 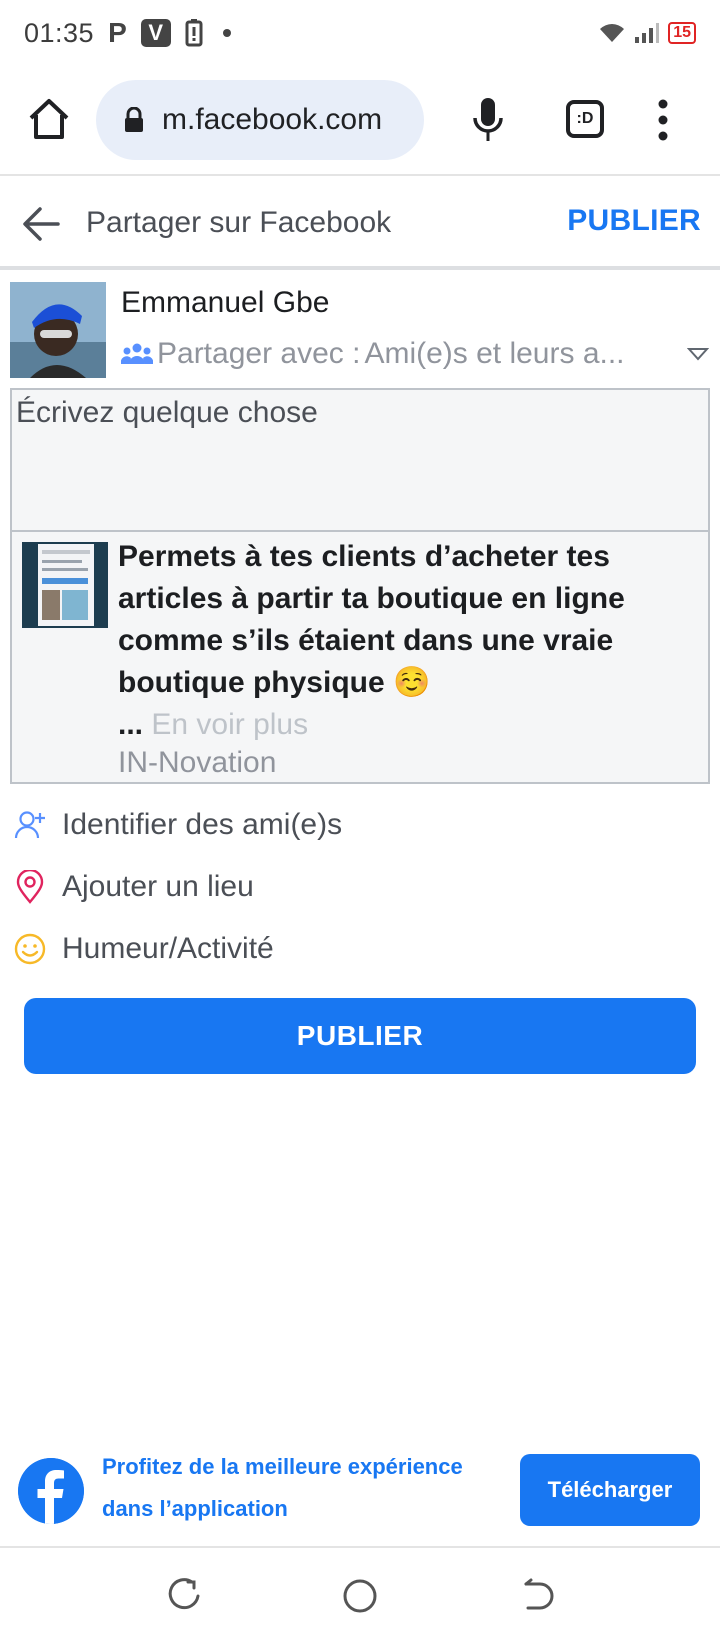 What do you see at coordinates (155, 33) in the screenshot?
I see `v-app-notification-icon: V` at bounding box center [155, 33].